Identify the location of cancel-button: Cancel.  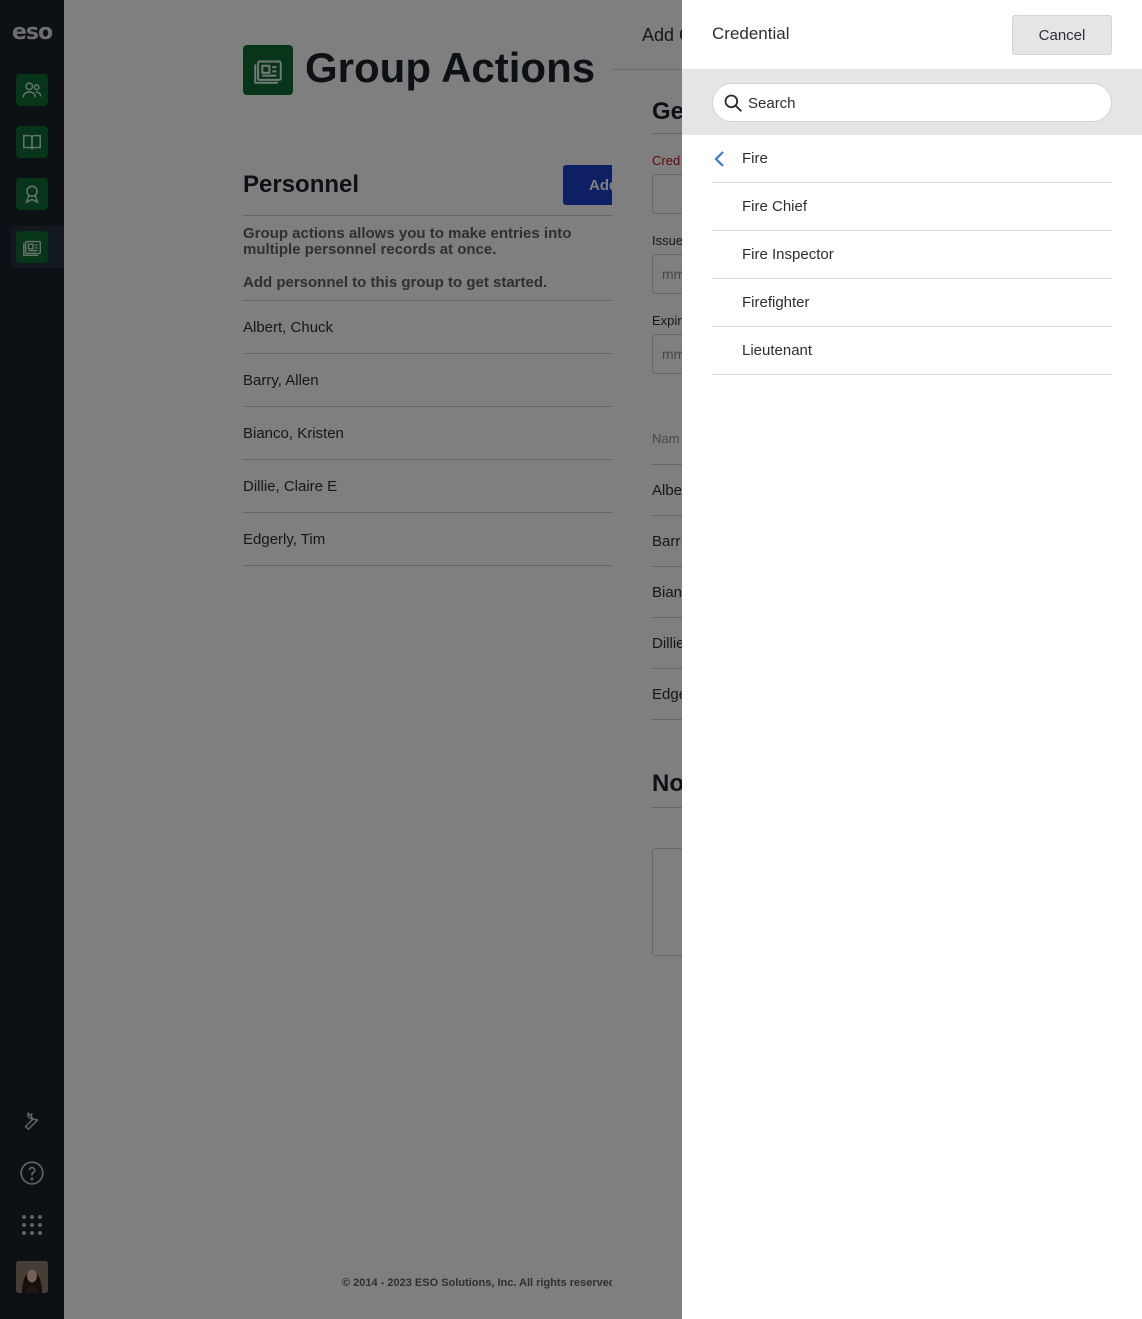
(1062, 35).